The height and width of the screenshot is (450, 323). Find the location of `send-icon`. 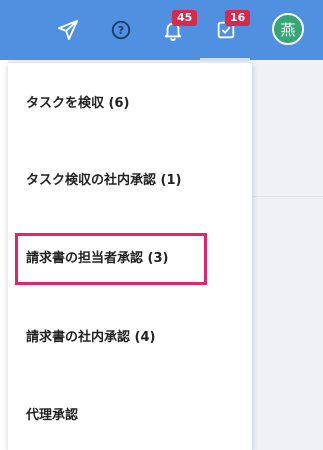

send-icon is located at coordinates (68, 30).